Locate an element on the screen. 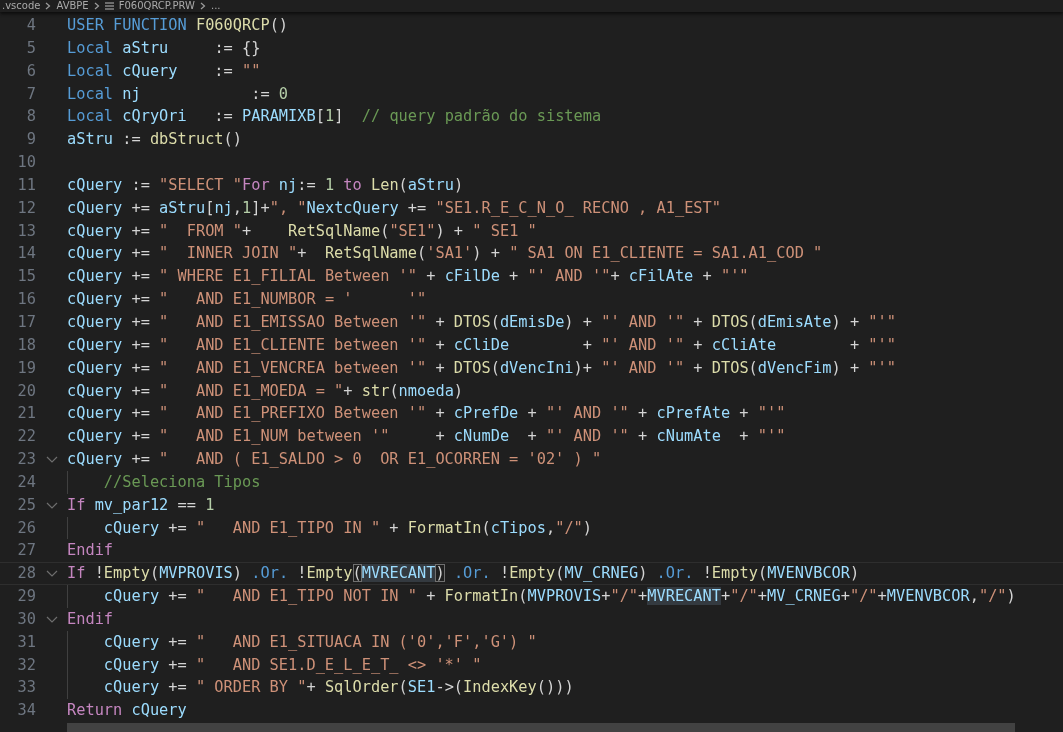 Image resolution: width=1063 pixels, height=732 pixels. code-line: If mv_par12 == 1 is located at coordinates (141, 505).